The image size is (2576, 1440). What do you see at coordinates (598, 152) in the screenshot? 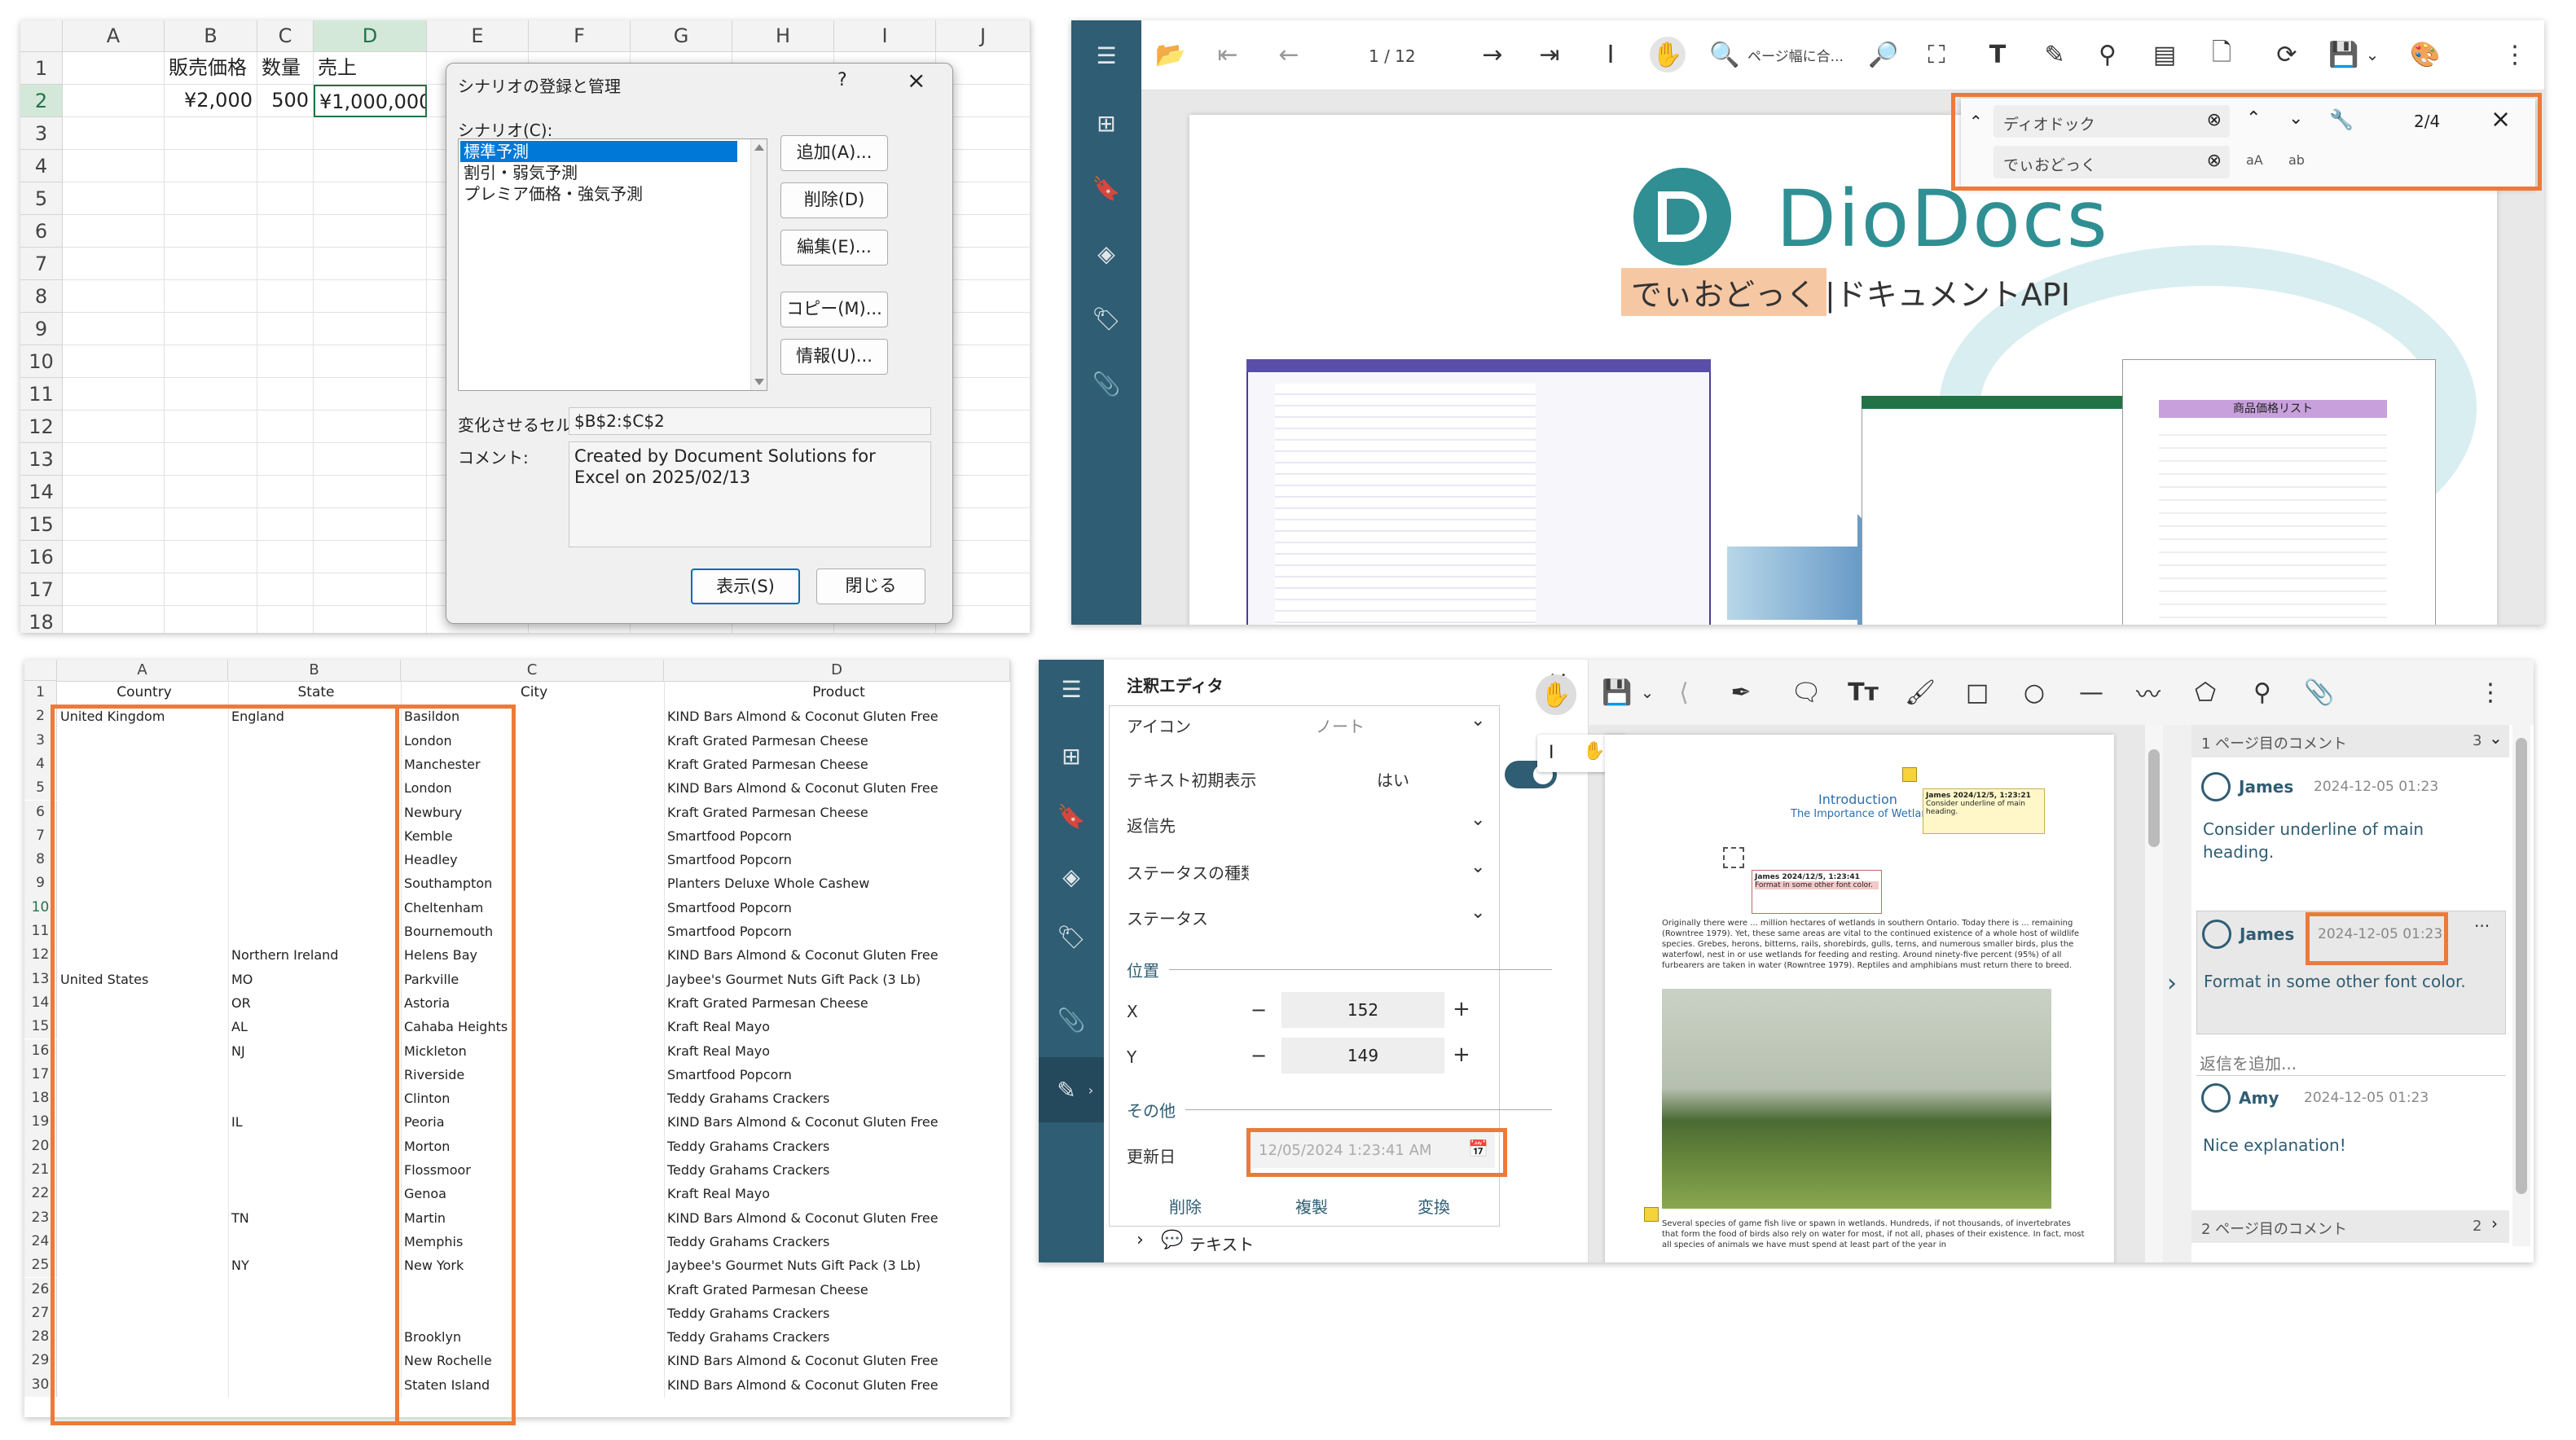
I see `scenario-item: 標準予測` at bounding box center [598, 152].